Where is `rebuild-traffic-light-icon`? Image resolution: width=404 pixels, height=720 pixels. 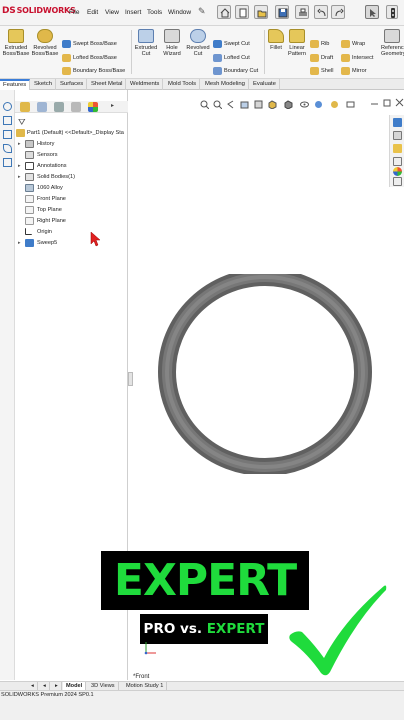
rebuild-traffic-light-icon is located at coordinates (392, 12).